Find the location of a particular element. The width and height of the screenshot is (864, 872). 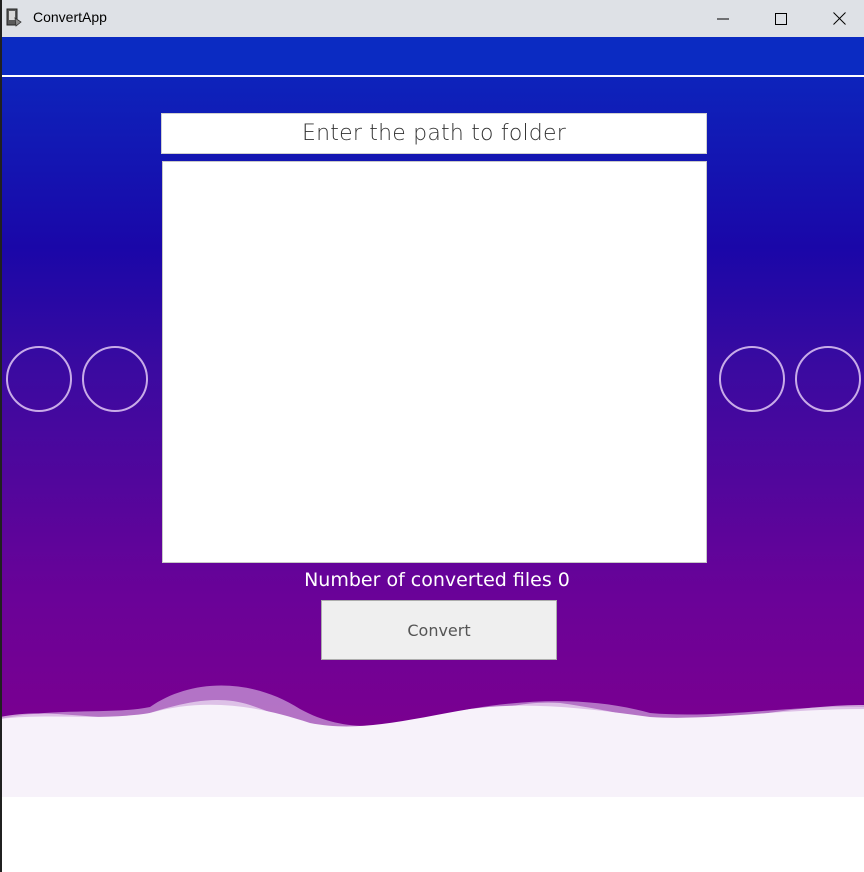

path-header: Enter the path to folder is located at coordinates (434, 133).